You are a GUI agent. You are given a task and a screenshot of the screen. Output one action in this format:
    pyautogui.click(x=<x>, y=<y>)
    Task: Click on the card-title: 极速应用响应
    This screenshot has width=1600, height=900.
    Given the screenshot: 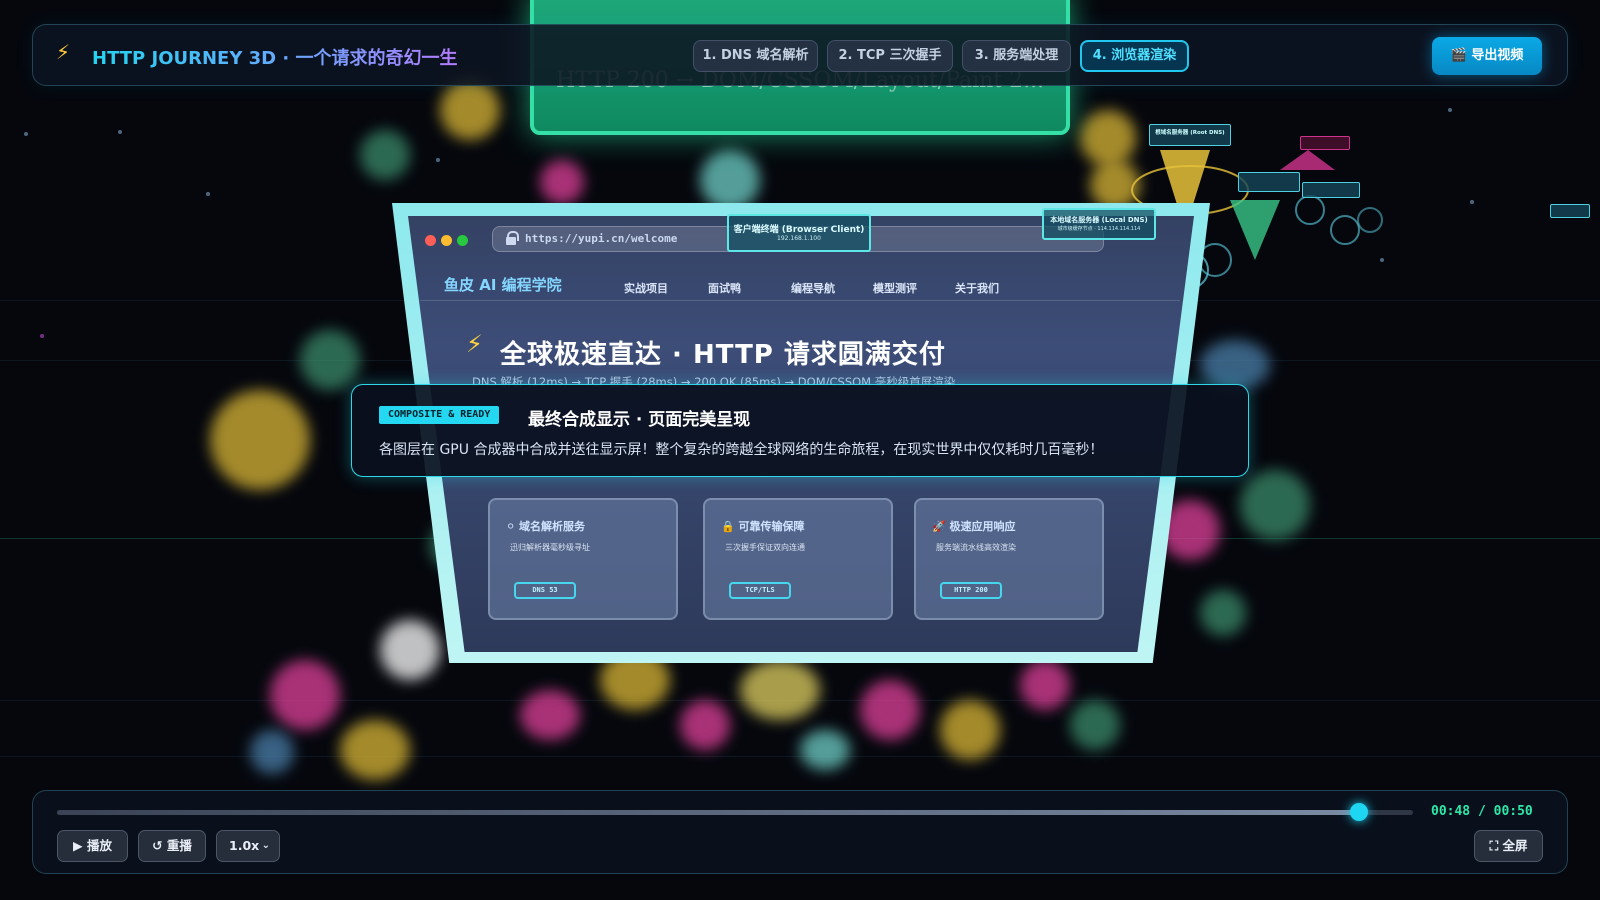 What is the action you would take?
    pyautogui.click(x=982, y=526)
    